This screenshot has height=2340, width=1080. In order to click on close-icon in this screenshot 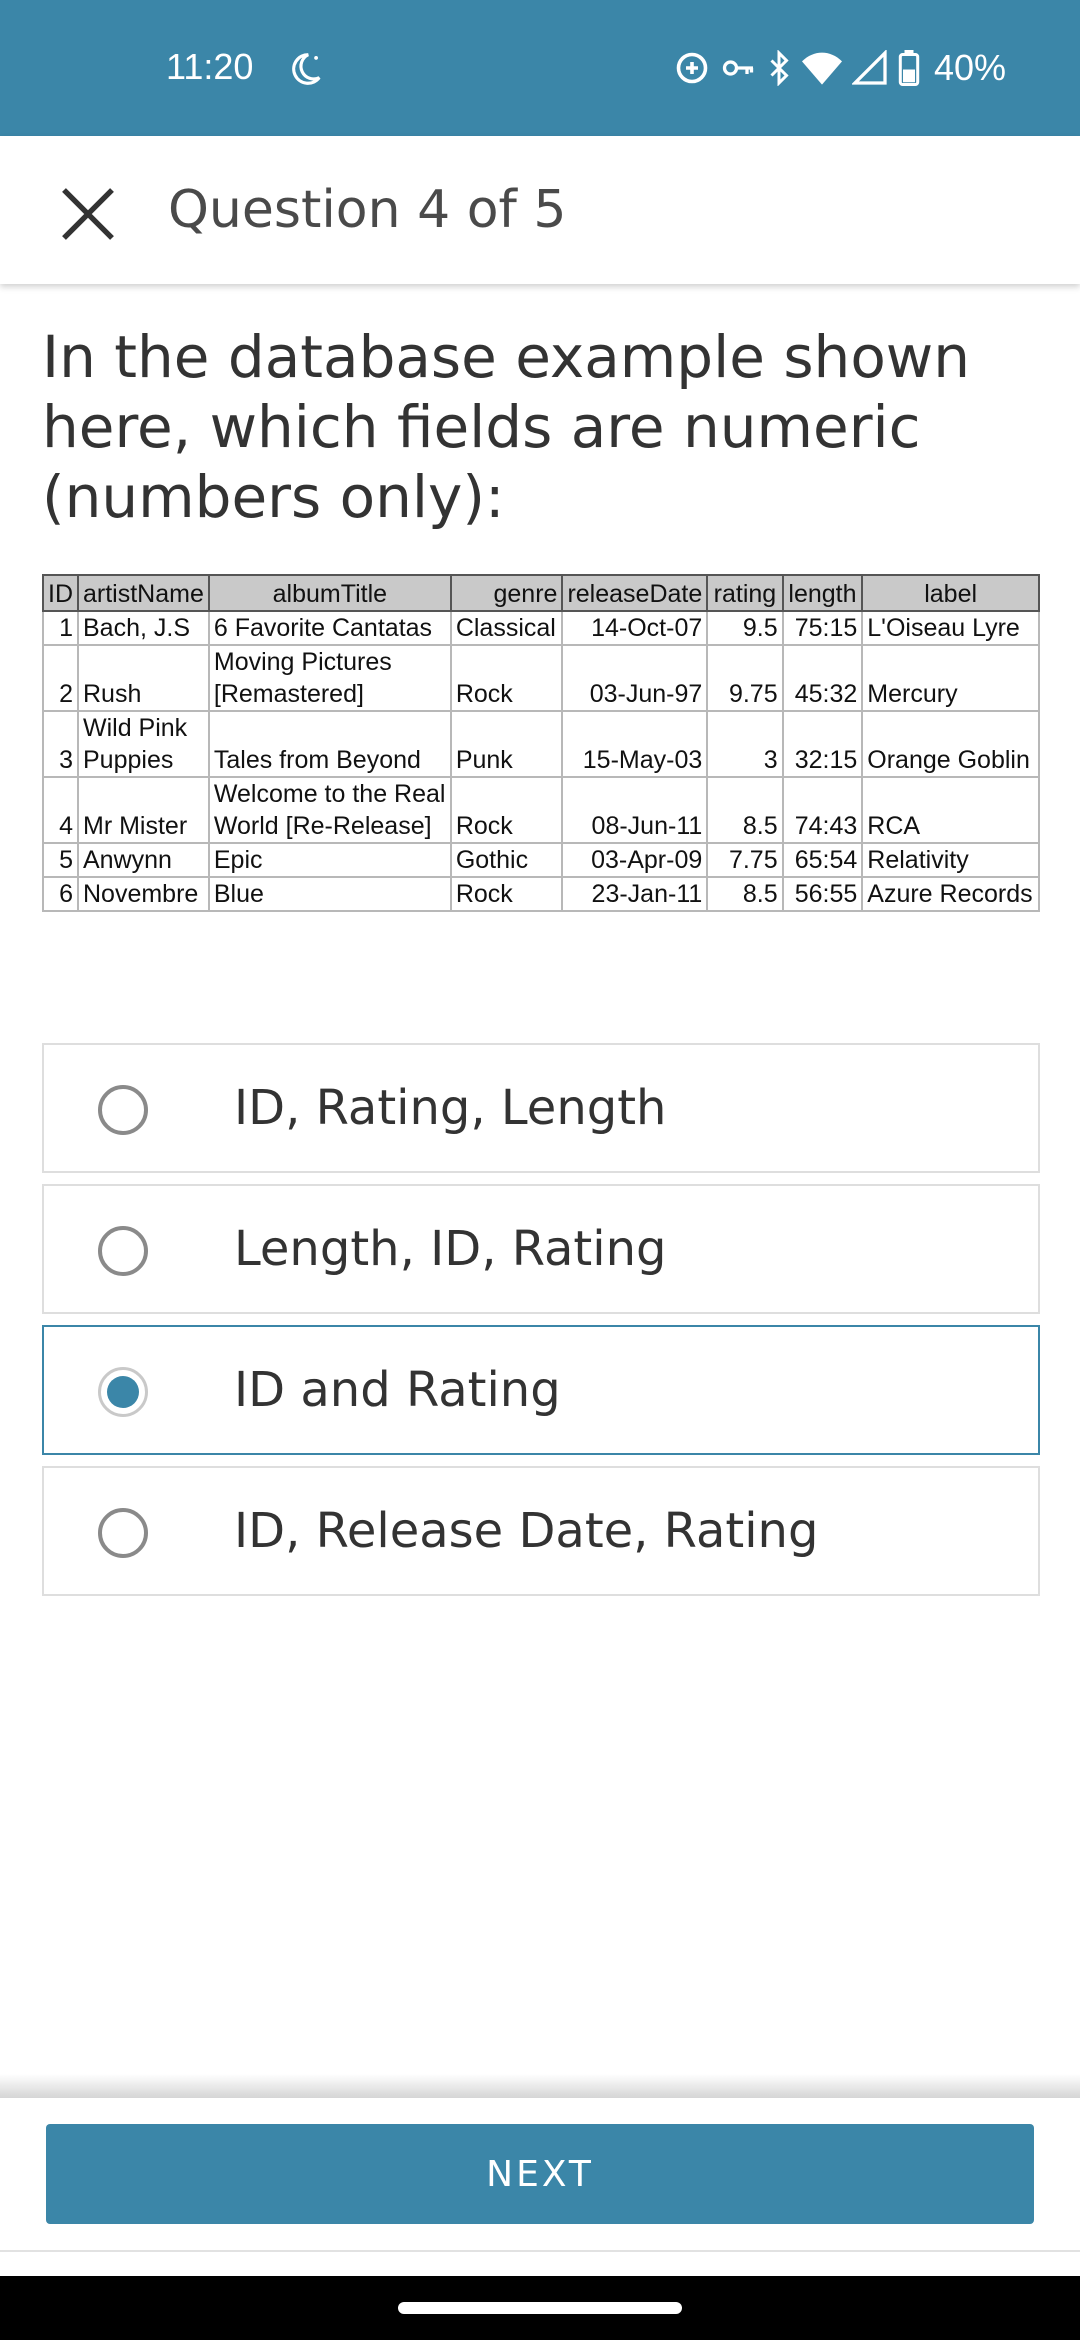, I will do `click(88, 214)`.